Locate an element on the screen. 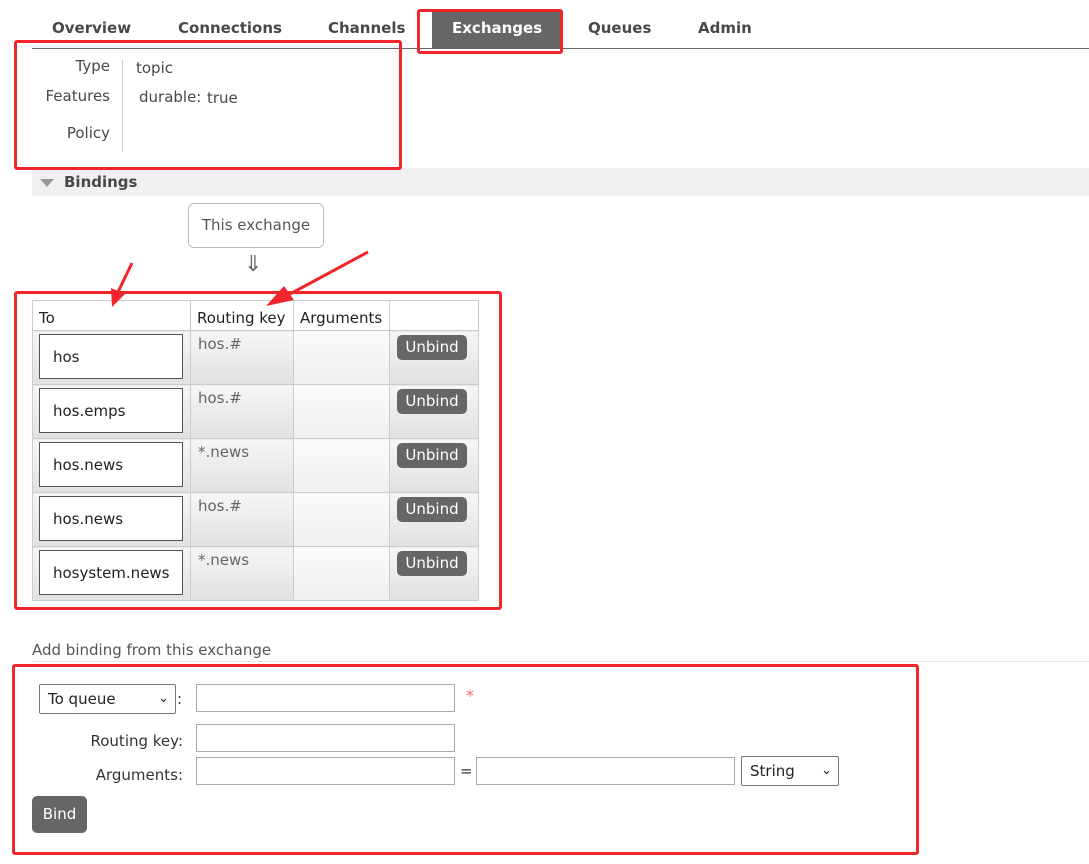 The image size is (1089, 864). type-label: Type is located at coordinates (92, 66).